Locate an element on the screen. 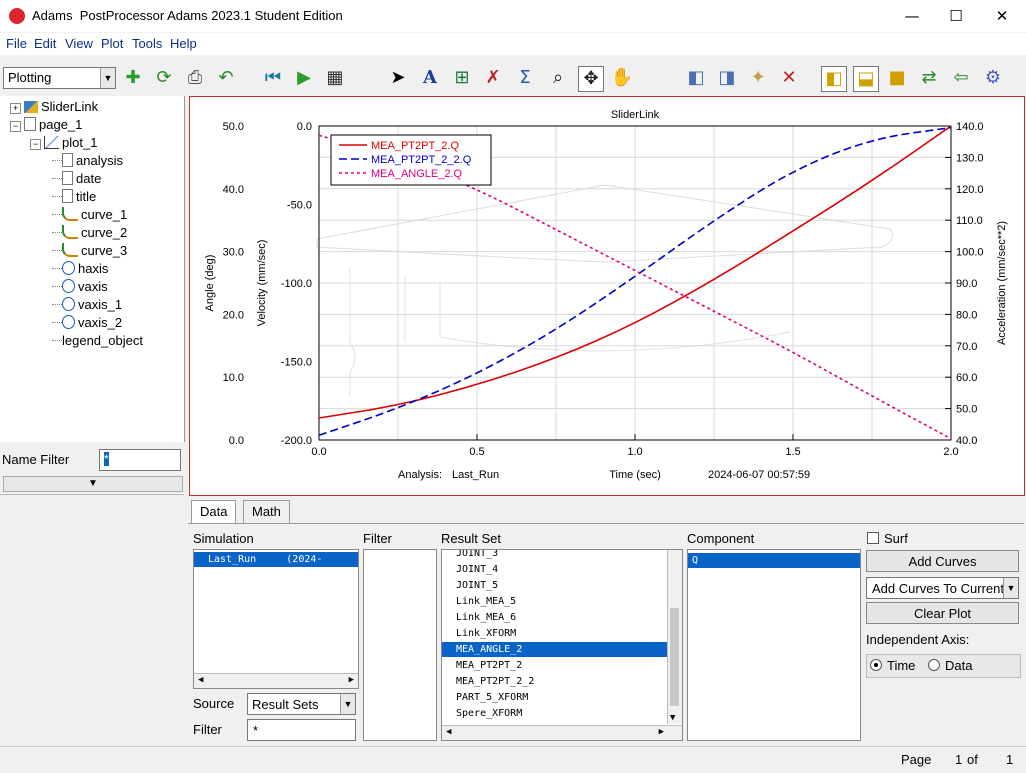 The image size is (1026, 773). tree-node-curve-2: curve_2 is located at coordinates (89, 232).